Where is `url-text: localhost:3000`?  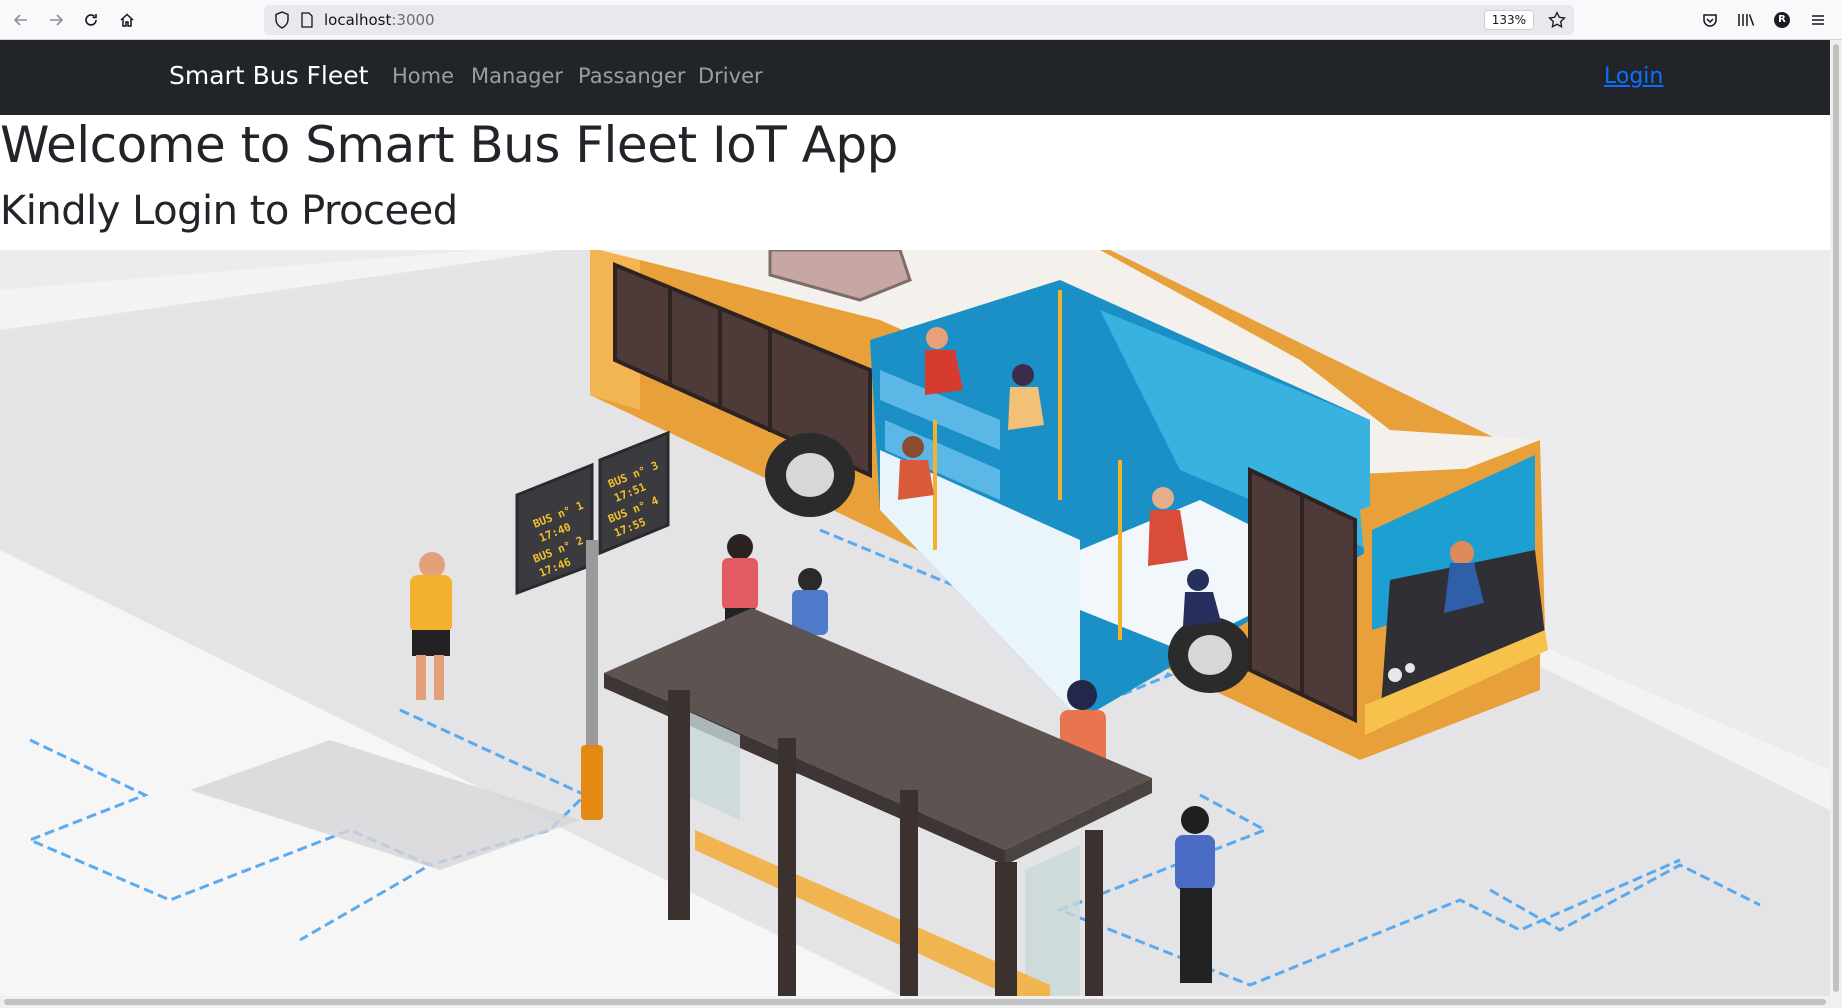 url-text: localhost:3000 is located at coordinates (379, 20).